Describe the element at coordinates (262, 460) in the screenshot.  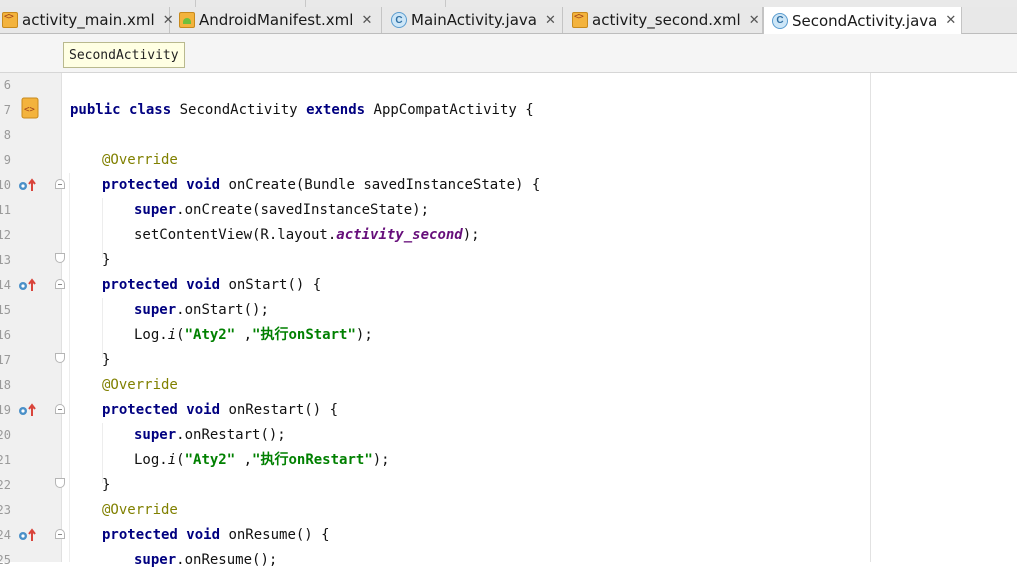
I see `code-line-log-statement: Log.i("Aty2" ,"执行onRestart");` at that location.